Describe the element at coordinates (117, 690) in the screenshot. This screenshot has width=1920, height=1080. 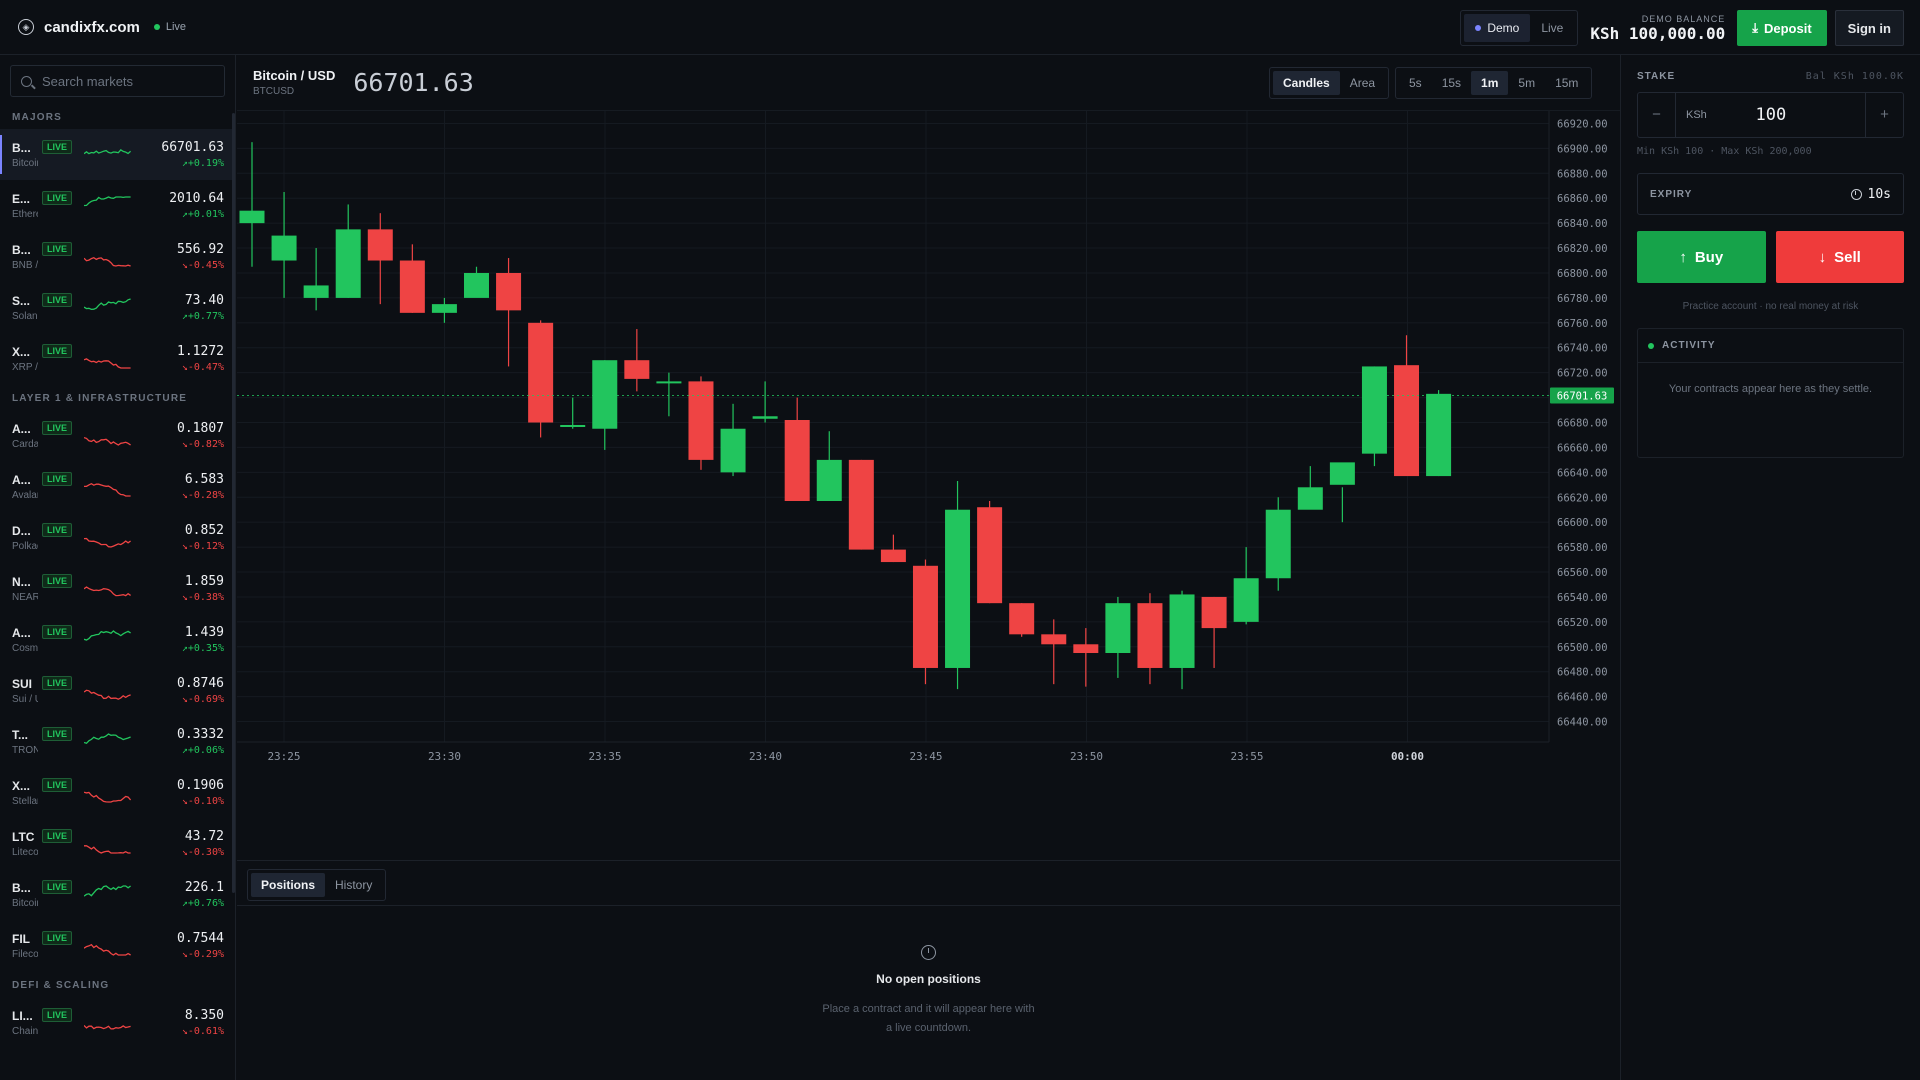
I see `market-row: SUI Sui / USD LIVE 0.8746 ↘-0.69%` at that location.